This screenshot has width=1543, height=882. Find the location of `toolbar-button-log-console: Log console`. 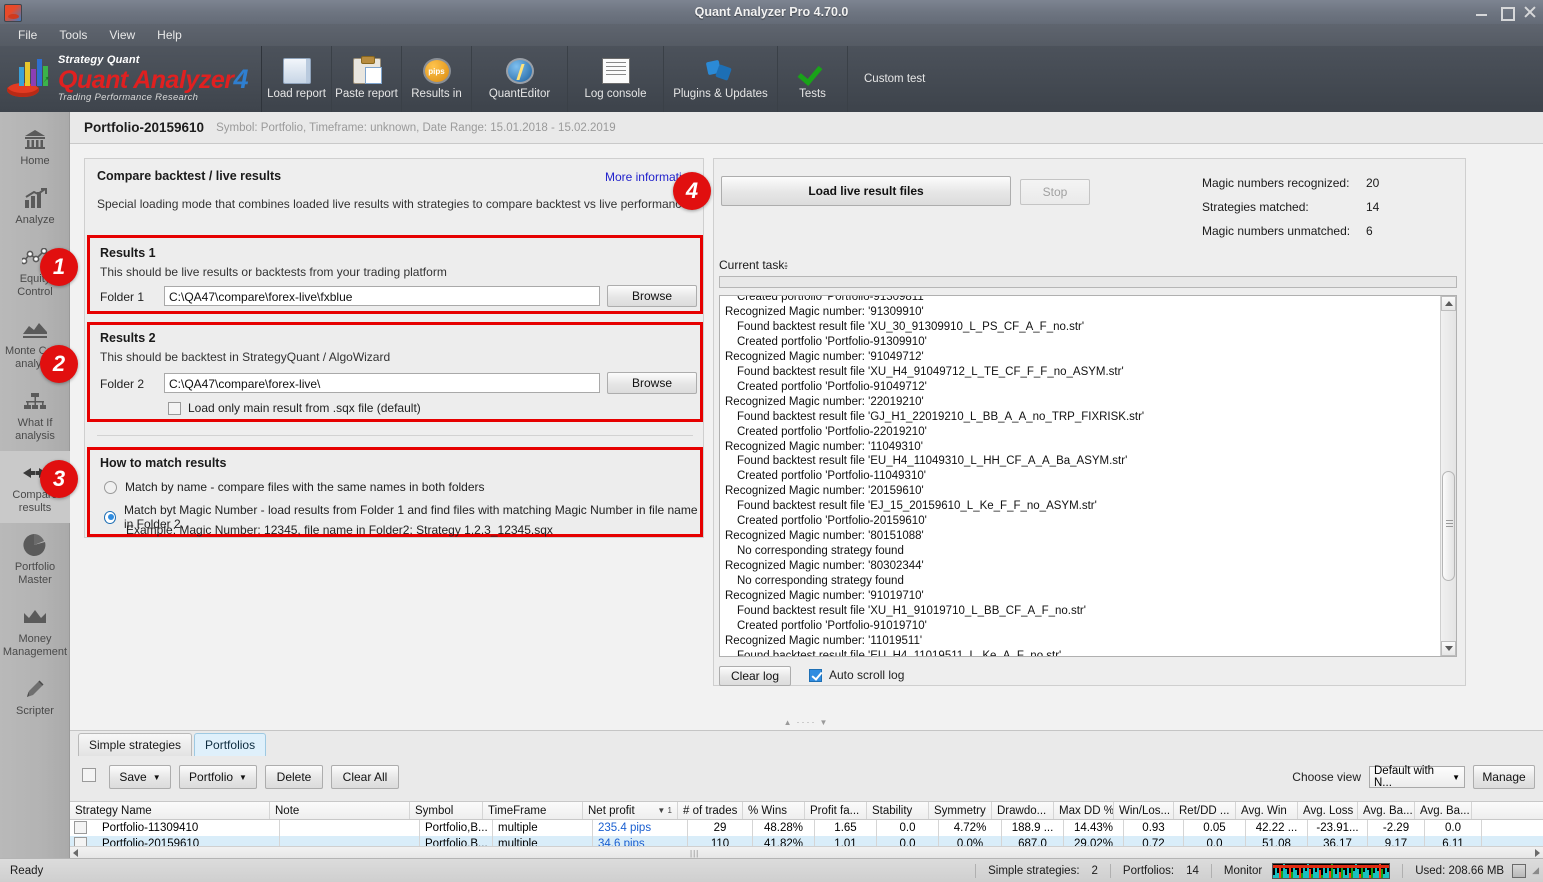

toolbar-button-log-console: Log console is located at coordinates (616, 79).